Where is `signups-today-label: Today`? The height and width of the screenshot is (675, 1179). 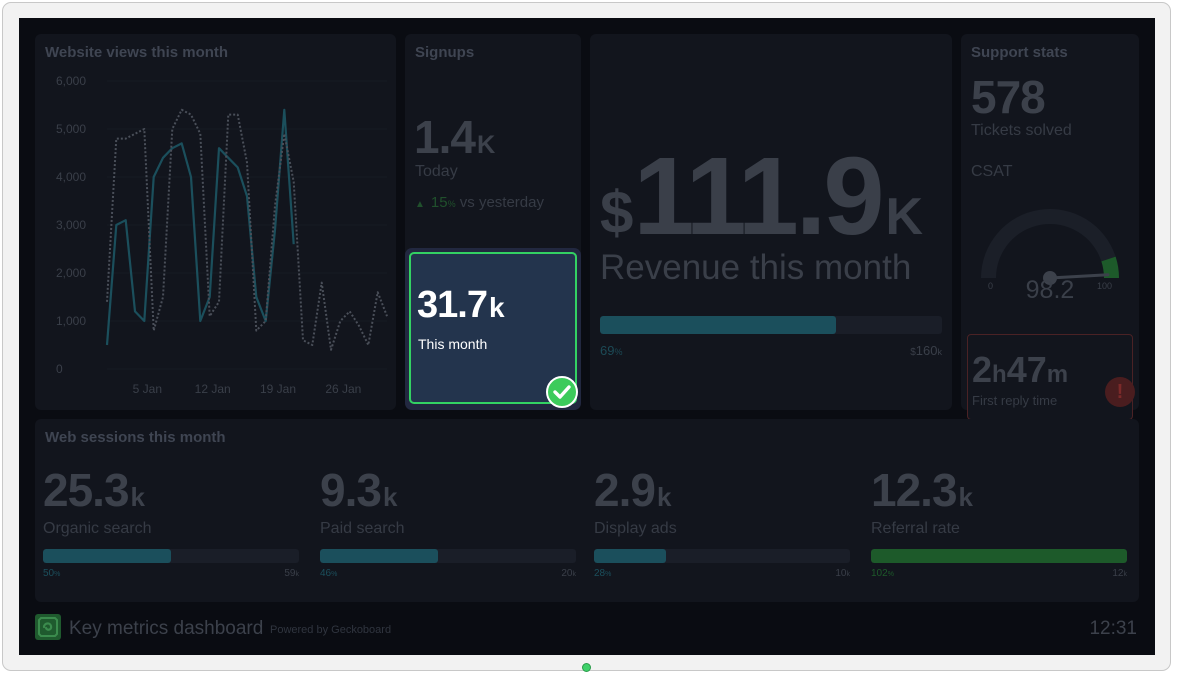
signups-today-label: Today is located at coordinates (436, 171).